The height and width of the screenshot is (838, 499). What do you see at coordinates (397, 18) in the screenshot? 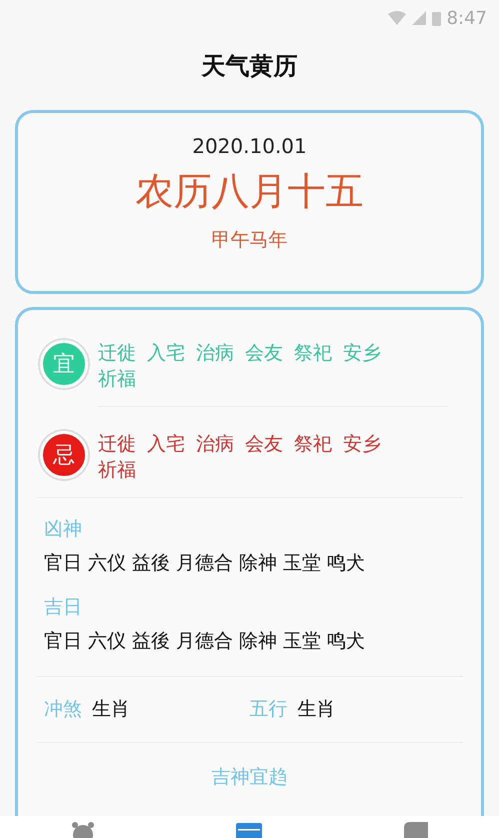
I see `wifi-icon` at bounding box center [397, 18].